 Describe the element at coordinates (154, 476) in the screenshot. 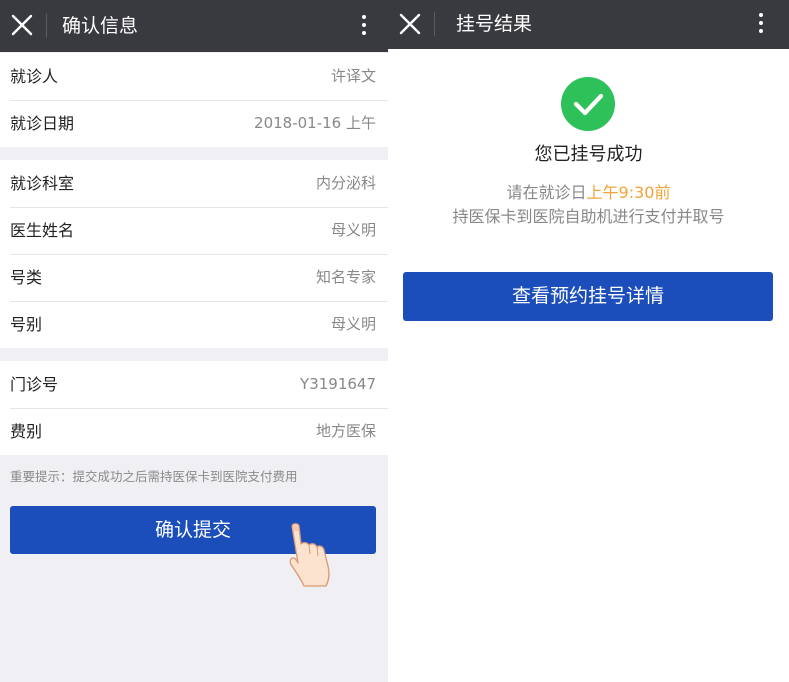

I see `important-tip: 重要提示：提交成功之后需持医保卡到医院支付费用` at that location.